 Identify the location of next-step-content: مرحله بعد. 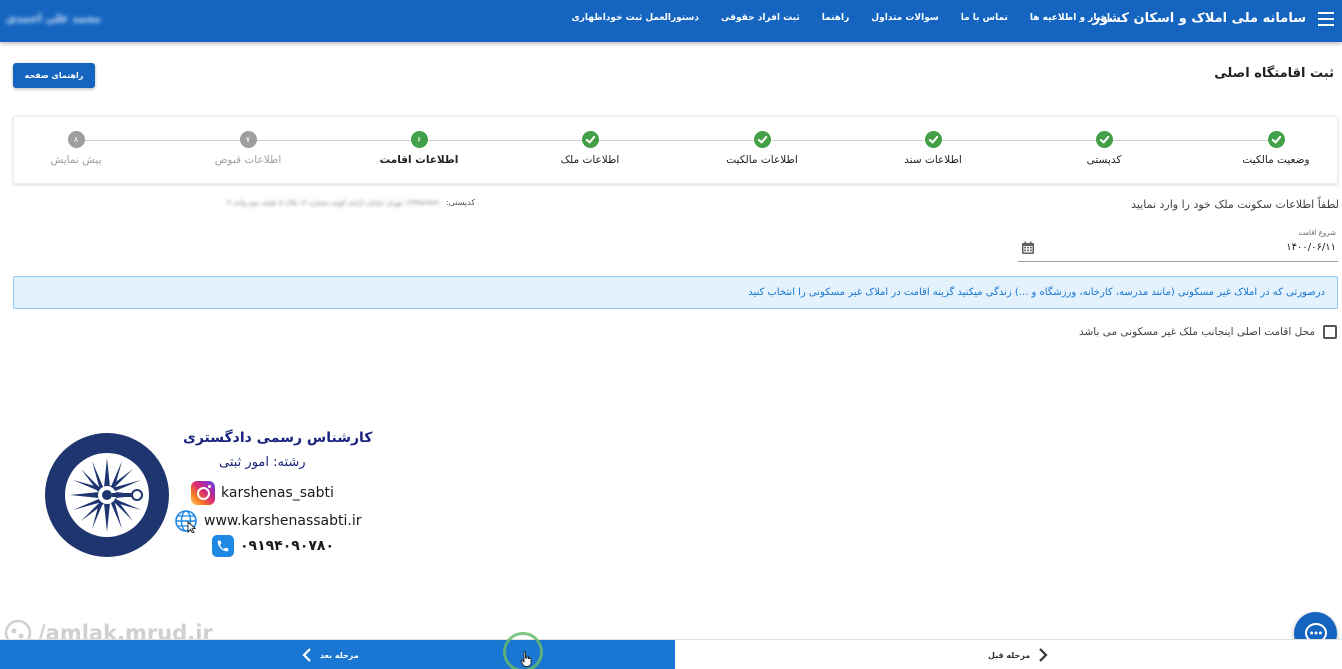
(330, 655).